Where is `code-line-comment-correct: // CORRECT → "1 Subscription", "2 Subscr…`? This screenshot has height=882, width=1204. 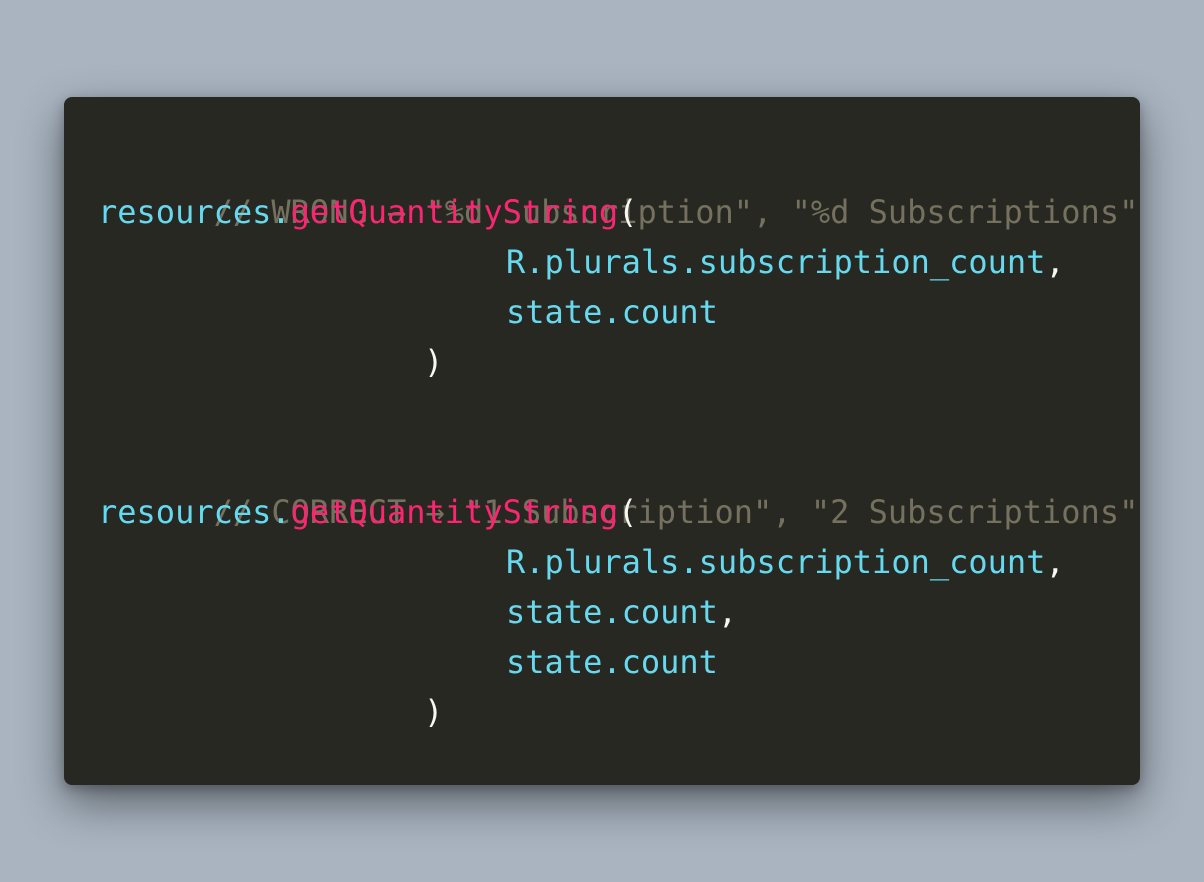 code-line-comment-correct: // CORRECT → "1 Subscription", "2 Subscr… is located at coordinates (619, 484).